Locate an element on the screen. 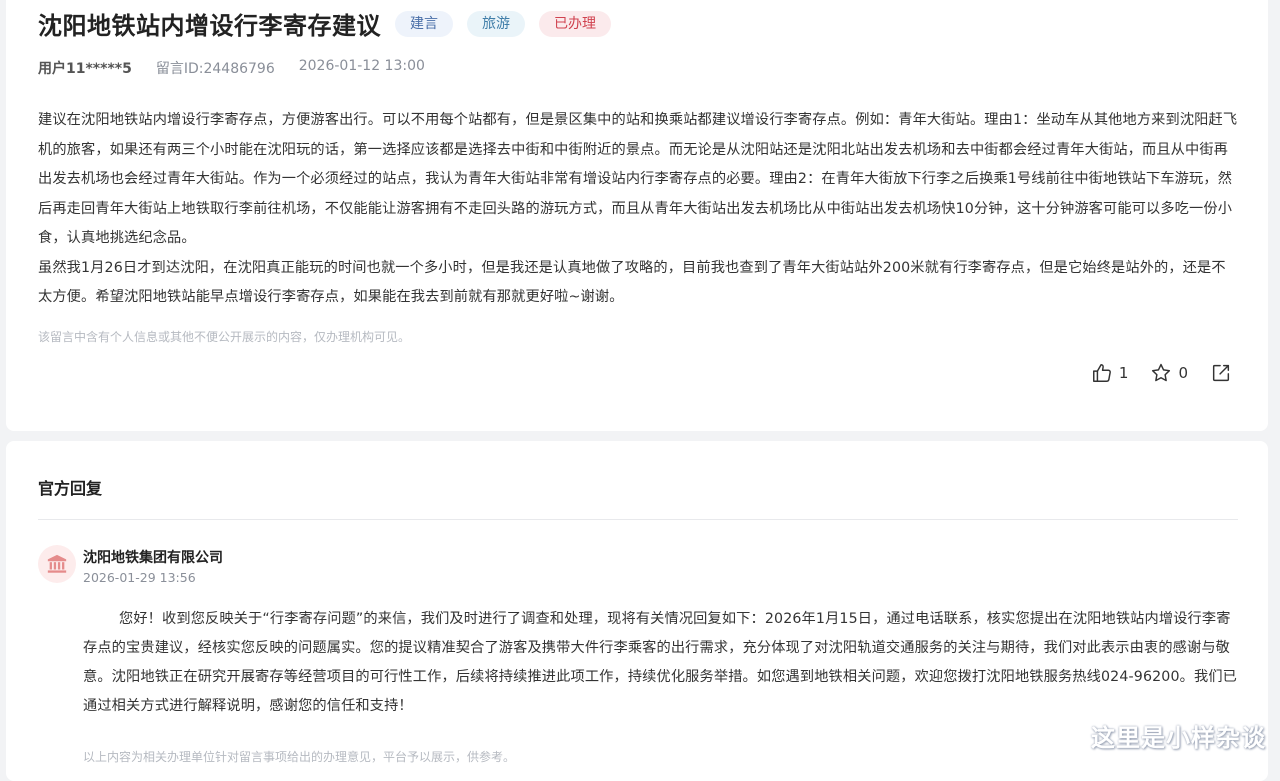  user-name: 用户11*****5 is located at coordinates (85, 69).